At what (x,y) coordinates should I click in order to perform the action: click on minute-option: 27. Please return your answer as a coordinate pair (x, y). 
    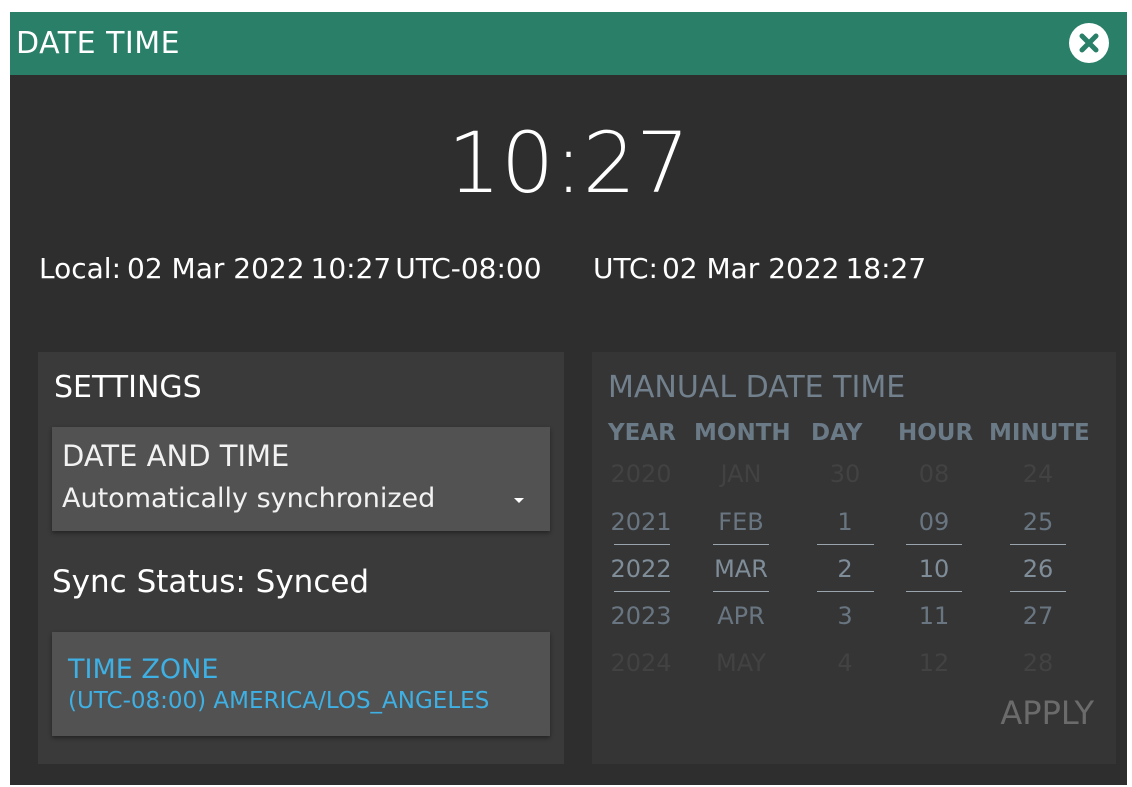
    Looking at the image, I should click on (1038, 616).